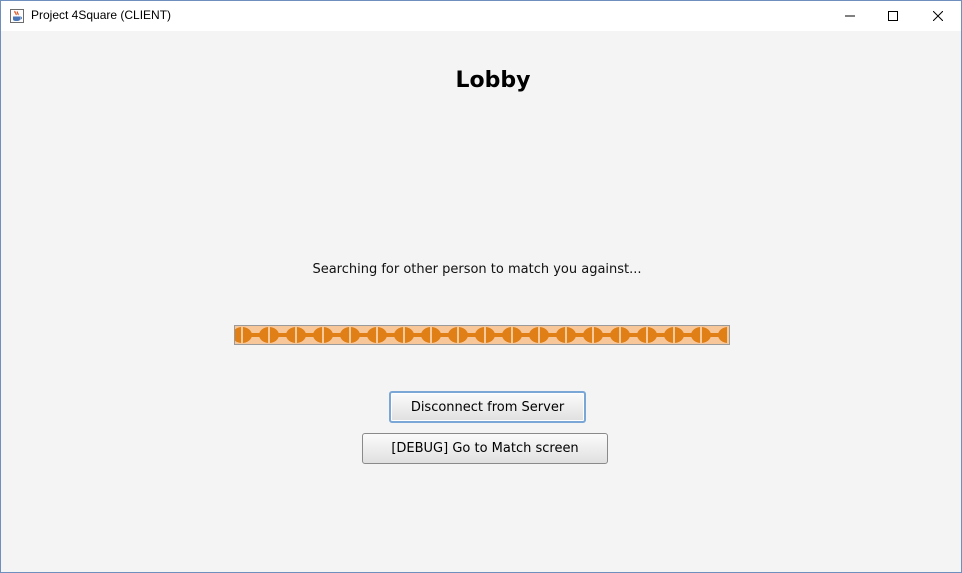 The height and width of the screenshot is (573, 962). I want to click on java-cup-icon, so click(17, 16).